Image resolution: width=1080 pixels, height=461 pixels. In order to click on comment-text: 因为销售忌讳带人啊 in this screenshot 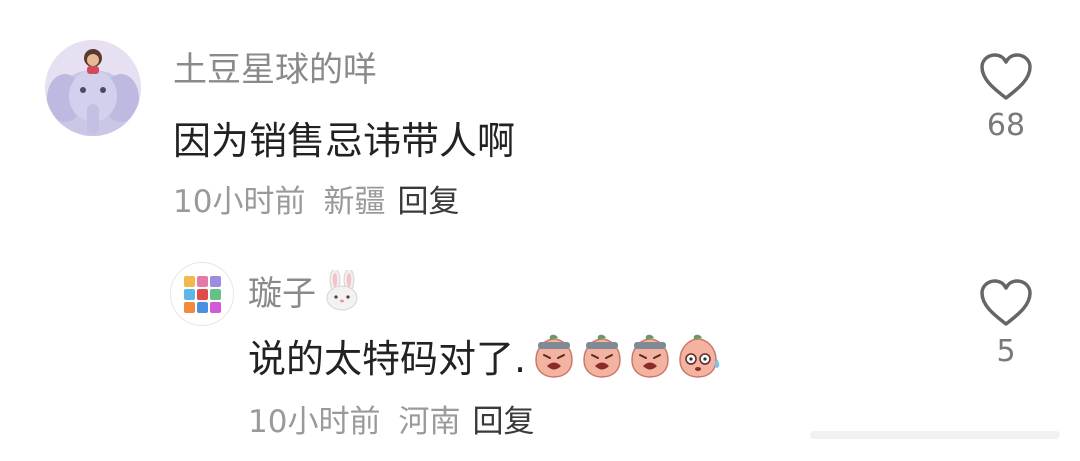, I will do `click(344, 141)`.